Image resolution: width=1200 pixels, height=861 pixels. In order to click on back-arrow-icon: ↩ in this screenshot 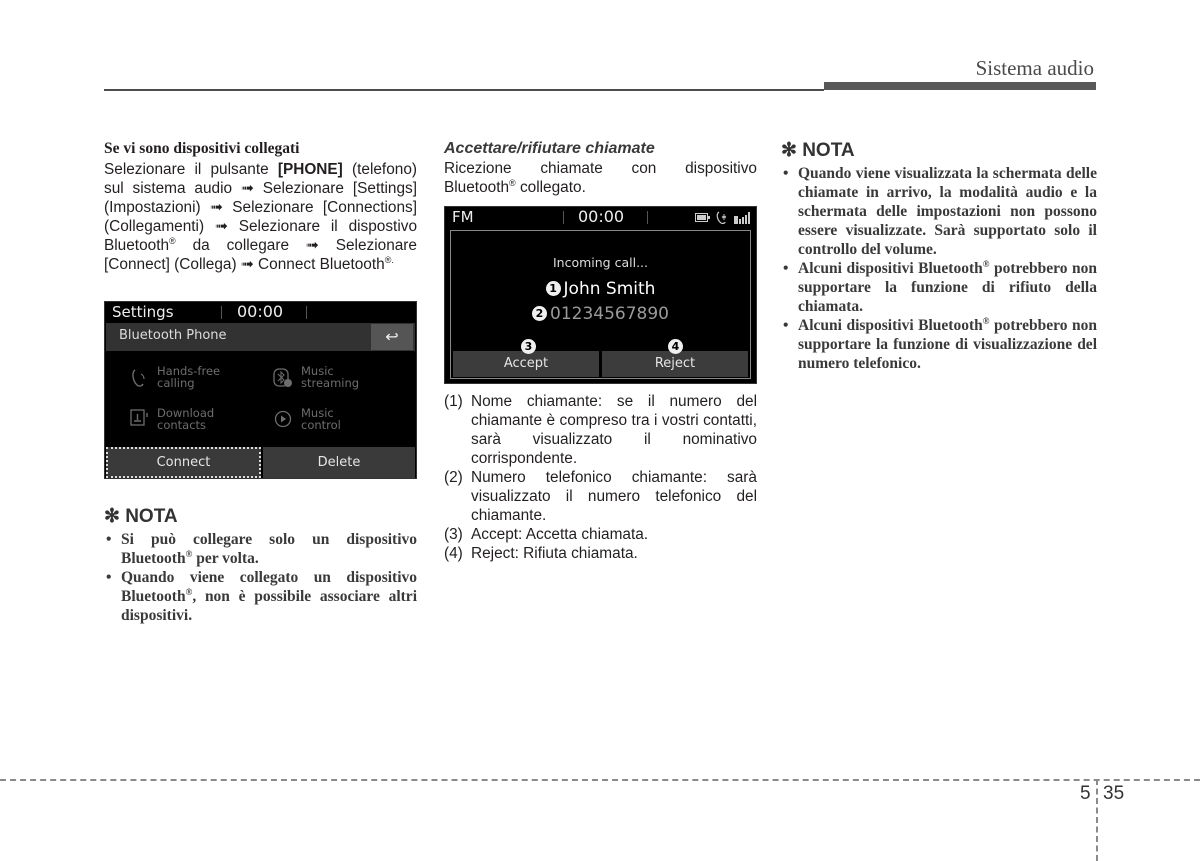, I will do `click(392, 336)`.